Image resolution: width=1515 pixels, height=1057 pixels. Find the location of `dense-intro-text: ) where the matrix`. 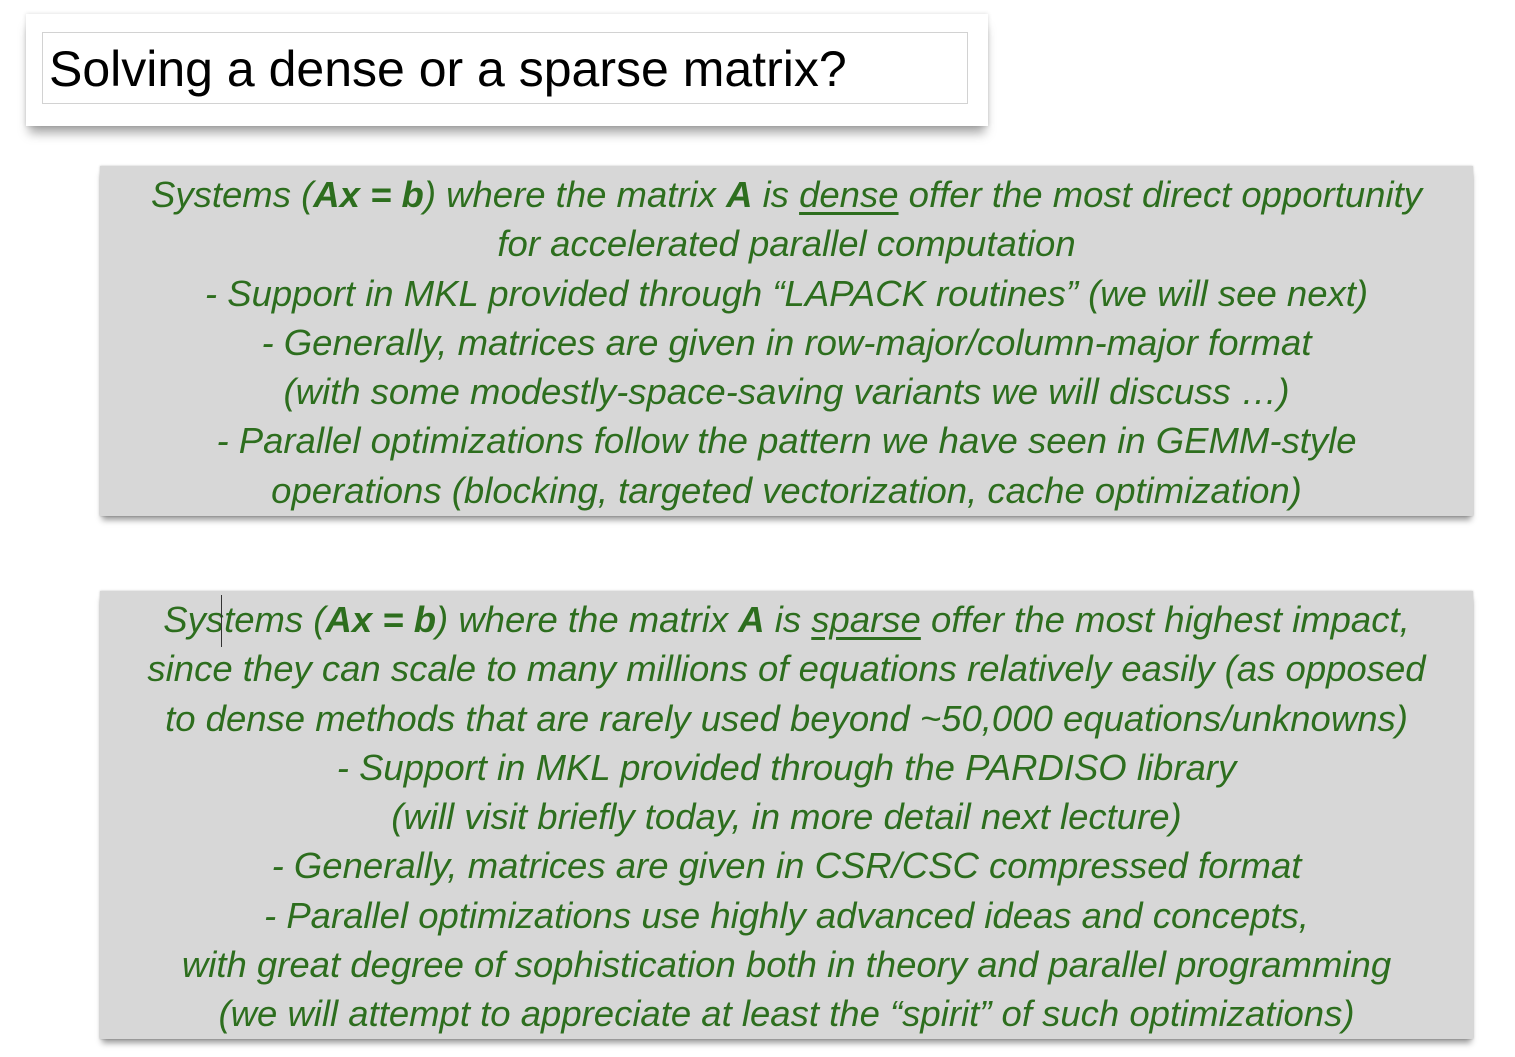

dense-intro-text: ) where the matrix is located at coordinates (575, 194).